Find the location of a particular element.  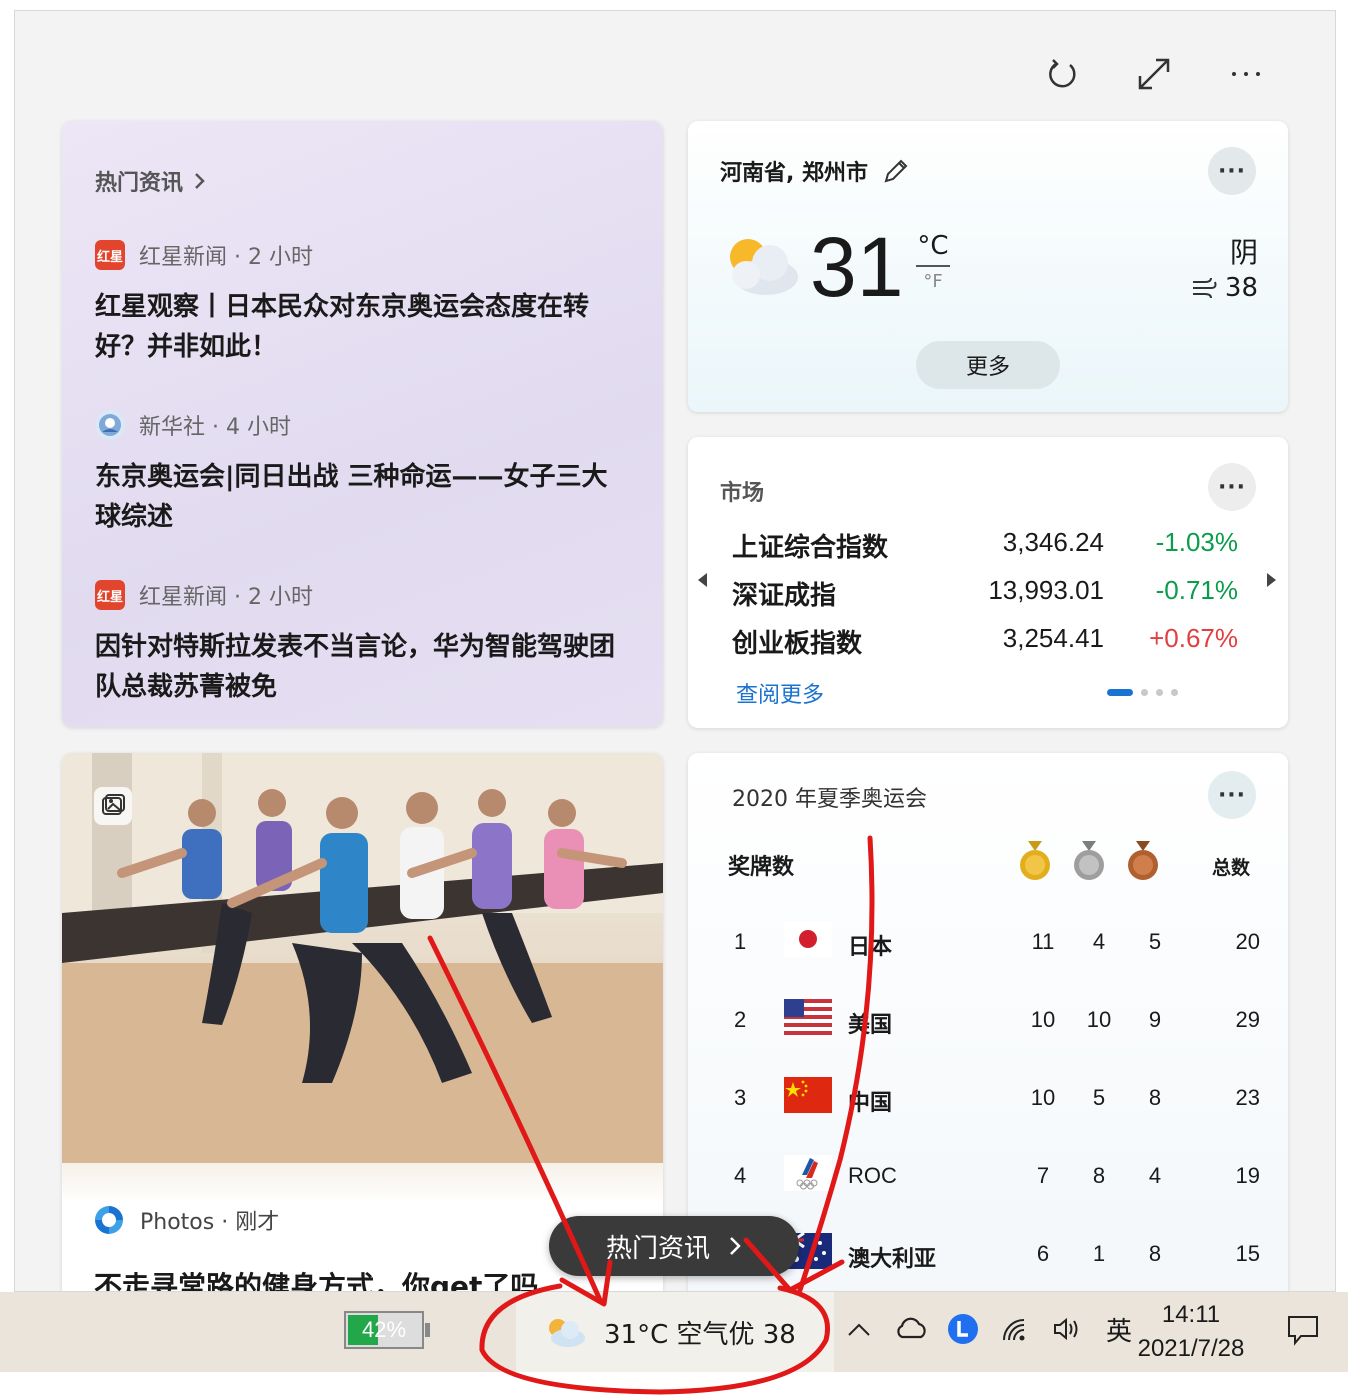

ellipsis-icon is located at coordinates (1246, 74).